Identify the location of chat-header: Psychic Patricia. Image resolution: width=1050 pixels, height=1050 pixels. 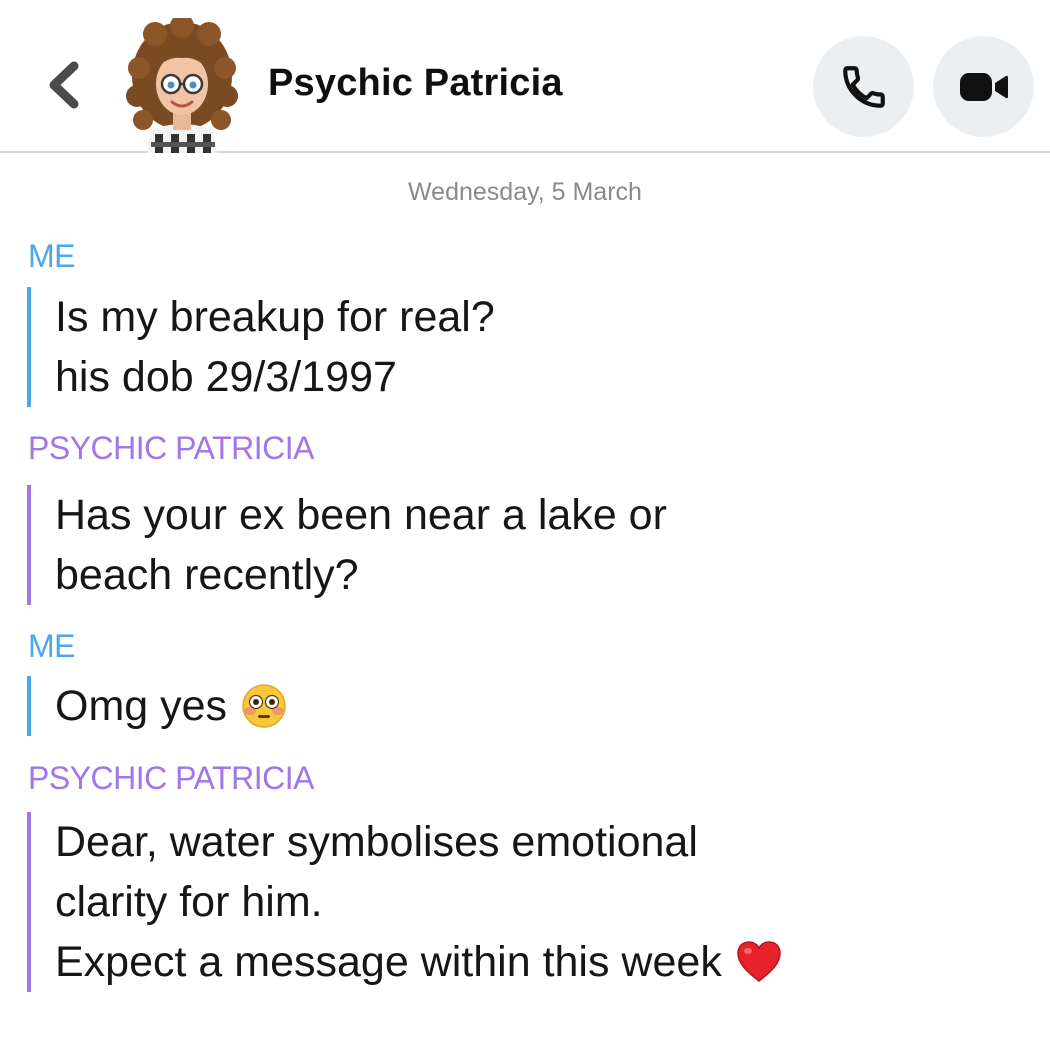
(525, 76).